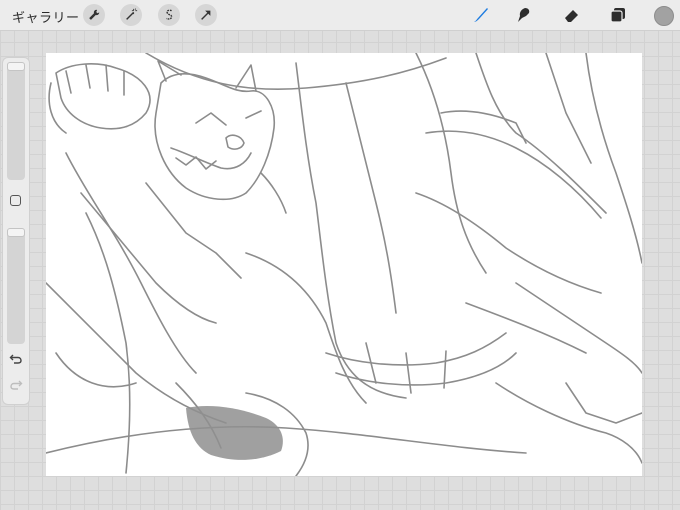 The height and width of the screenshot is (510, 680). I want to click on gallery-button: ギャラリー, so click(46, 16).